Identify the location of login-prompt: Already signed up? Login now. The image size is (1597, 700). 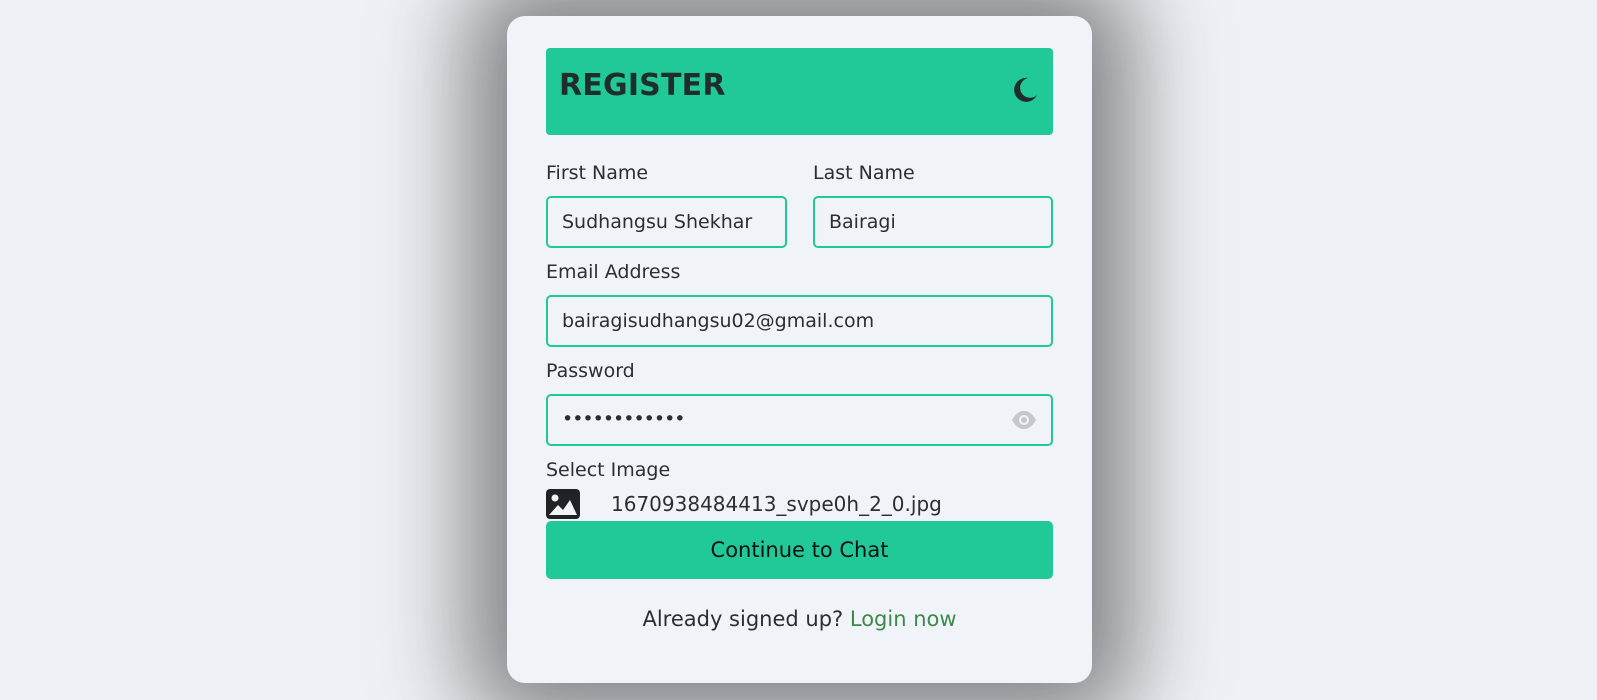
(799, 619).